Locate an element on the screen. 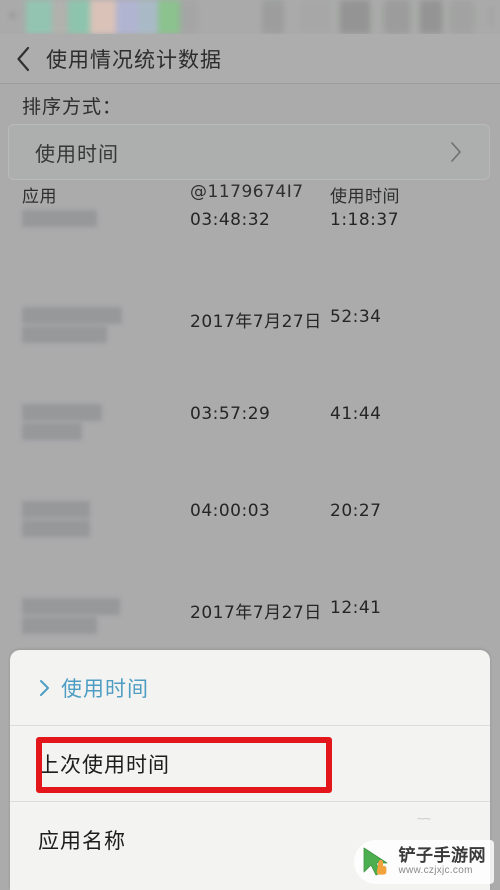 Image resolution: width=500 pixels, height=890 pixels. table-header-row: 应用 @1179674I7 使用时间 is located at coordinates (250, 196).